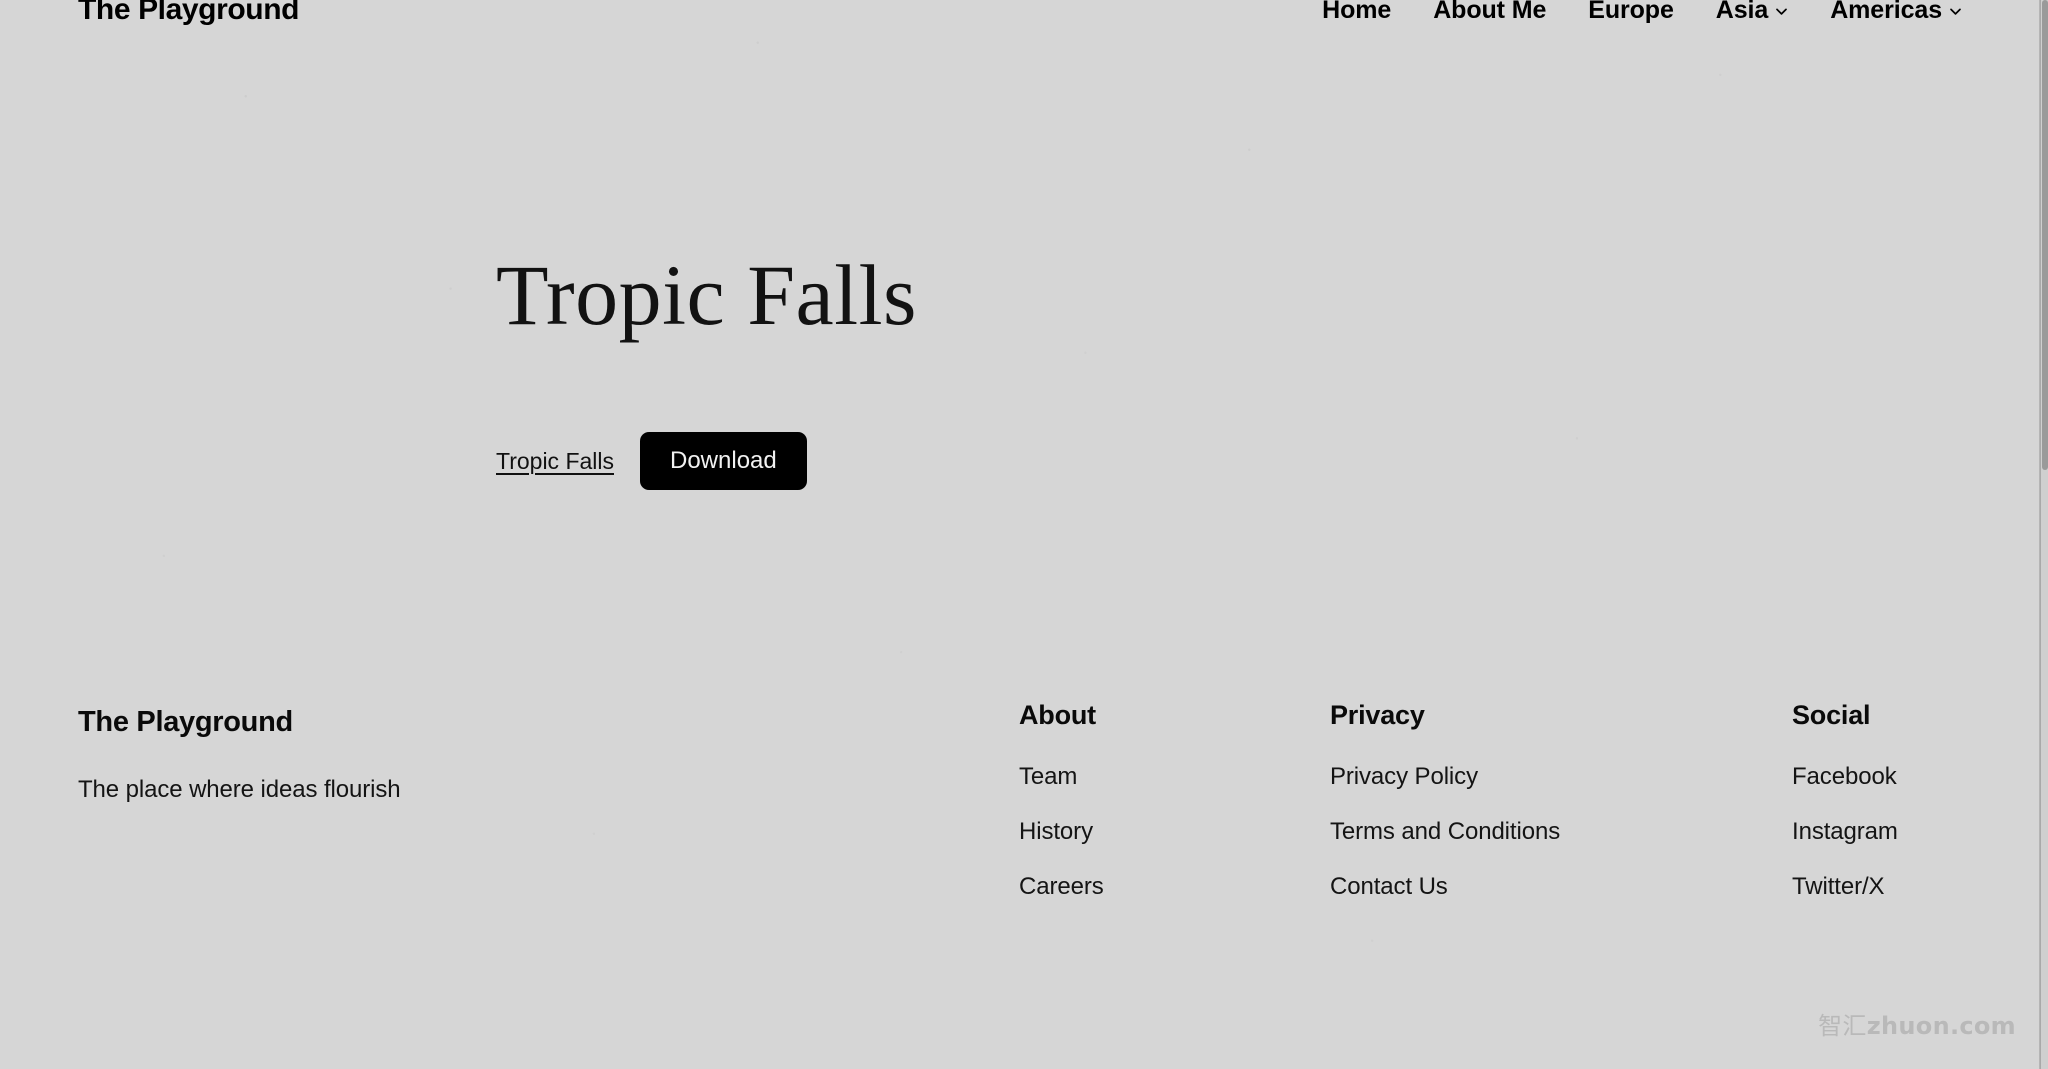  What do you see at coordinates (1845, 887) in the screenshot?
I see `footer-link-twitter-x: Twitter/X` at bounding box center [1845, 887].